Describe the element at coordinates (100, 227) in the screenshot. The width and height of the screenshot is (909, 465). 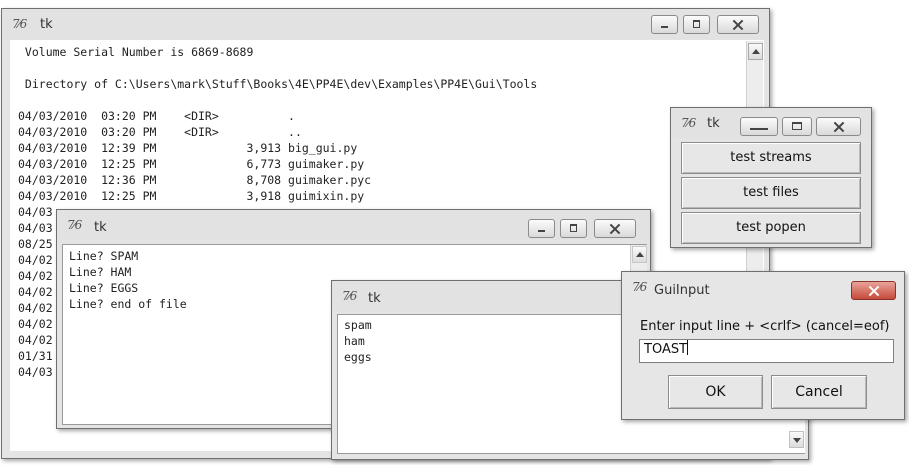
I see `lines-window-title: tk` at that location.